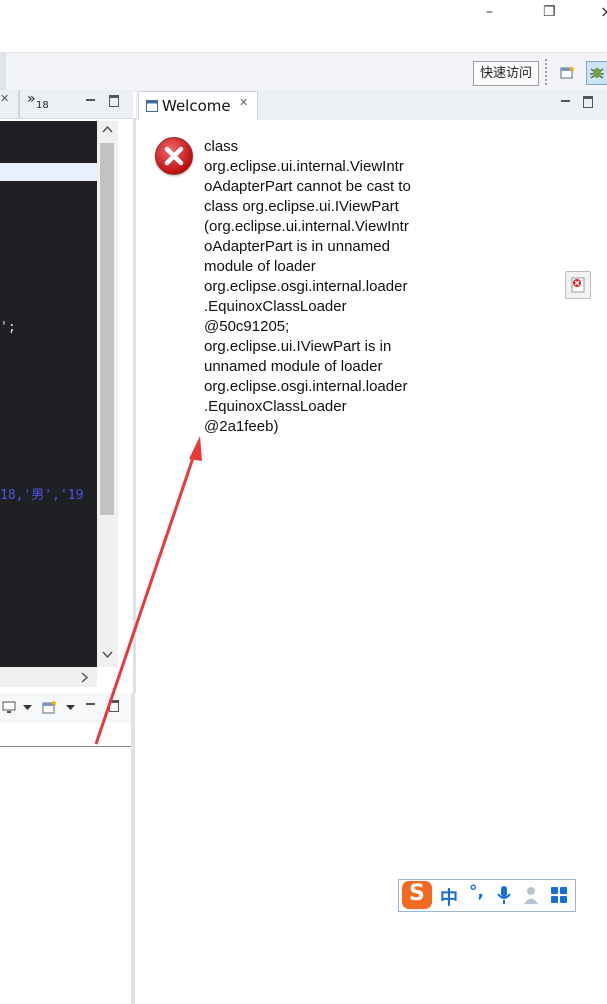 The image size is (607, 1004). What do you see at coordinates (504, 895) in the screenshot?
I see `microphone-icon` at bounding box center [504, 895].